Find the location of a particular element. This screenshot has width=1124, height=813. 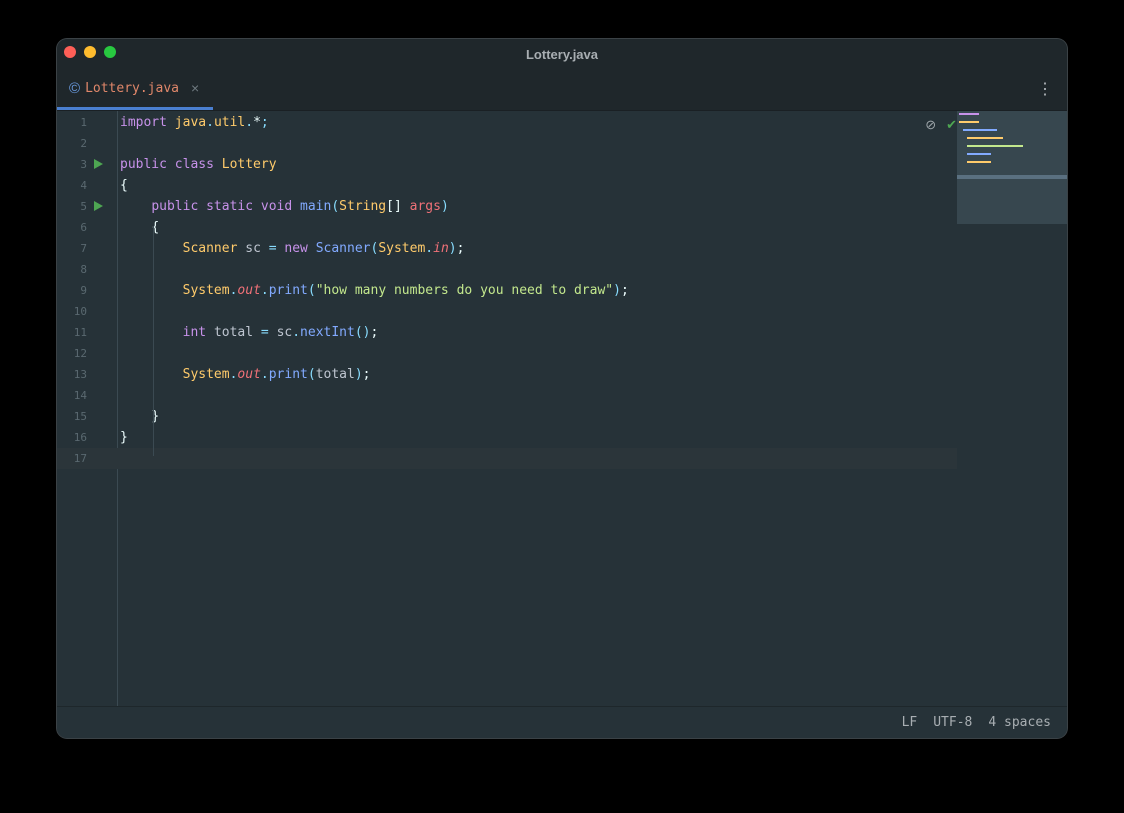

line-code: public static void main(String[] args) is located at coordinates (284, 206).